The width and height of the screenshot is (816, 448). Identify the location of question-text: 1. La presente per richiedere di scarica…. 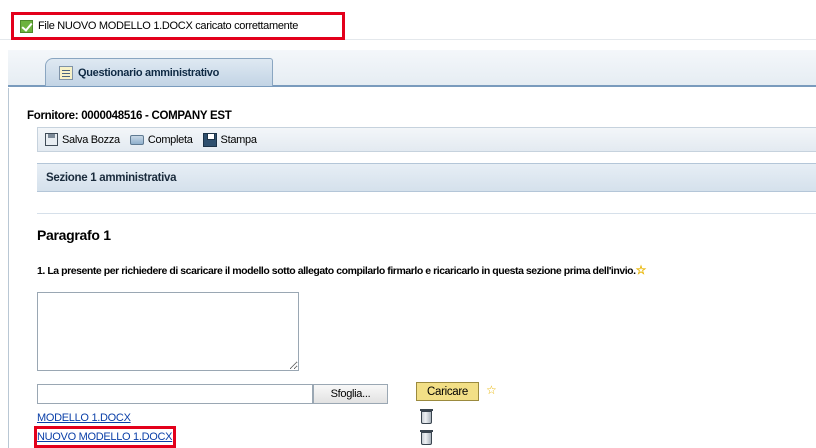
(336, 271).